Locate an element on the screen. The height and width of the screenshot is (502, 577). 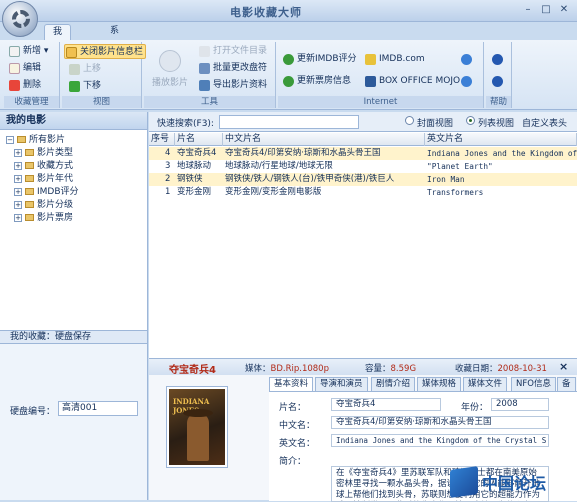
move-down-button: 下移 is located at coordinates (84, 86).